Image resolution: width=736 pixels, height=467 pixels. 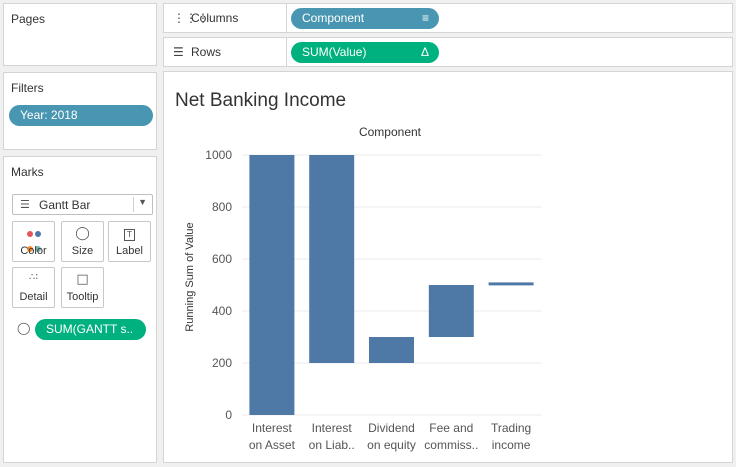 What do you see at coordinates (451, 445) in the screenshot?
I see `x-tick-label: commiss..` at bounding box center [451, 445].